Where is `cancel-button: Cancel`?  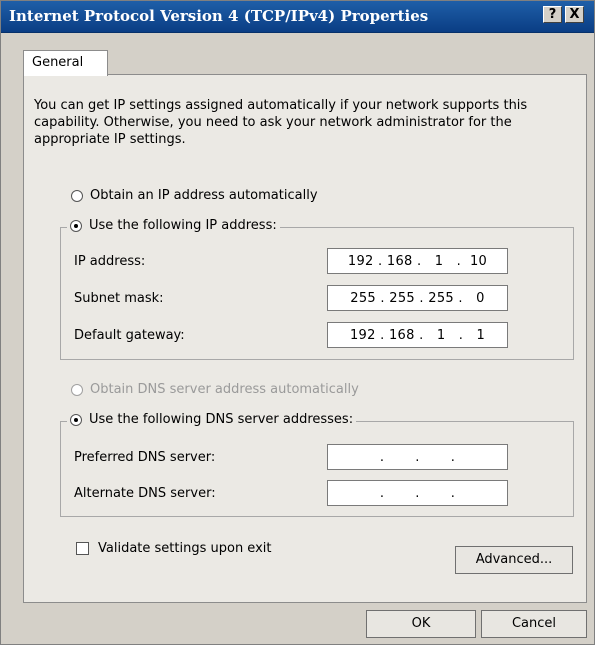
cancel-button: Cancel is located at coordinates (534, 624).